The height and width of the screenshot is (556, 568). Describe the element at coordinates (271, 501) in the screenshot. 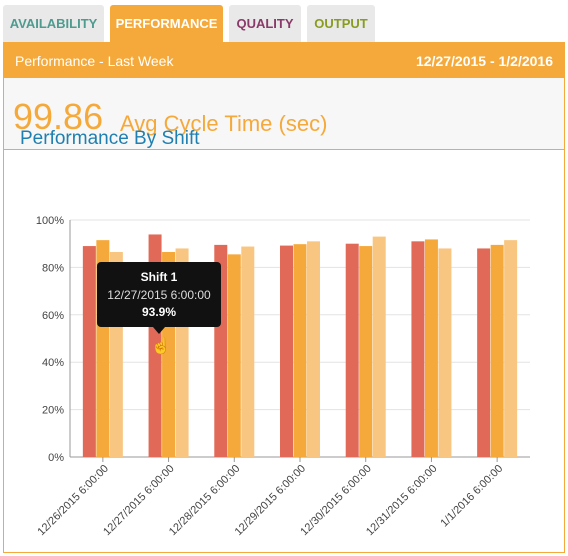

I see `x-tick-label: 12/29/2015 6:00:00` at that location.